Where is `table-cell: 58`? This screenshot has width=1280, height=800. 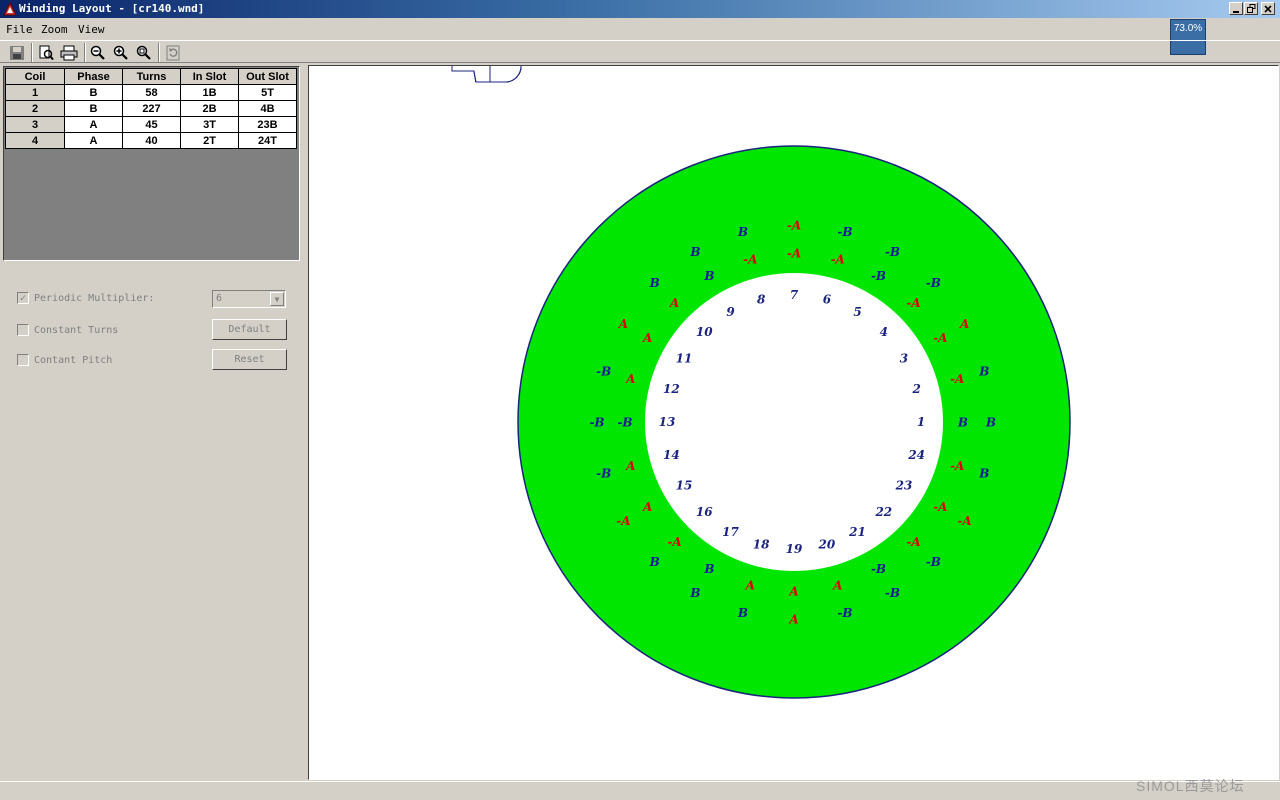
table-cell: 58 is located at coordinates (151, 92).